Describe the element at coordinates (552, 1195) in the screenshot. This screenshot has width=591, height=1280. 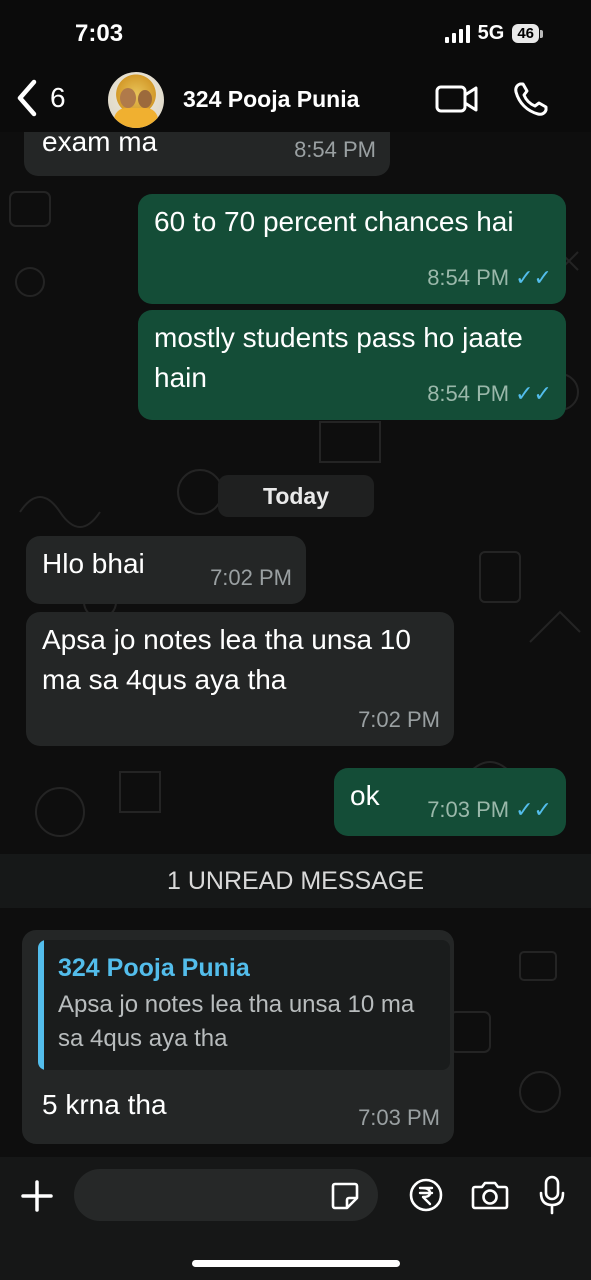
I see `microphone-icon` at that location.